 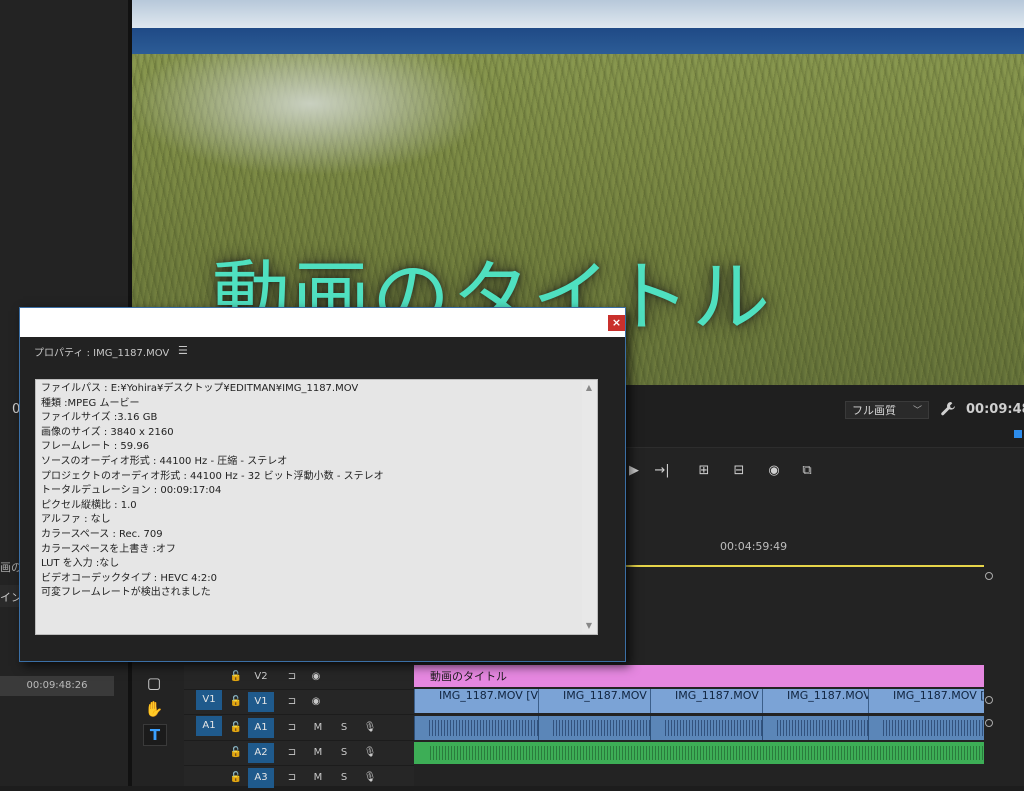 What do you see at coordinates (261, 677) in the screenshot?
I see `track-label: V2` at bounding box center [261, 677].